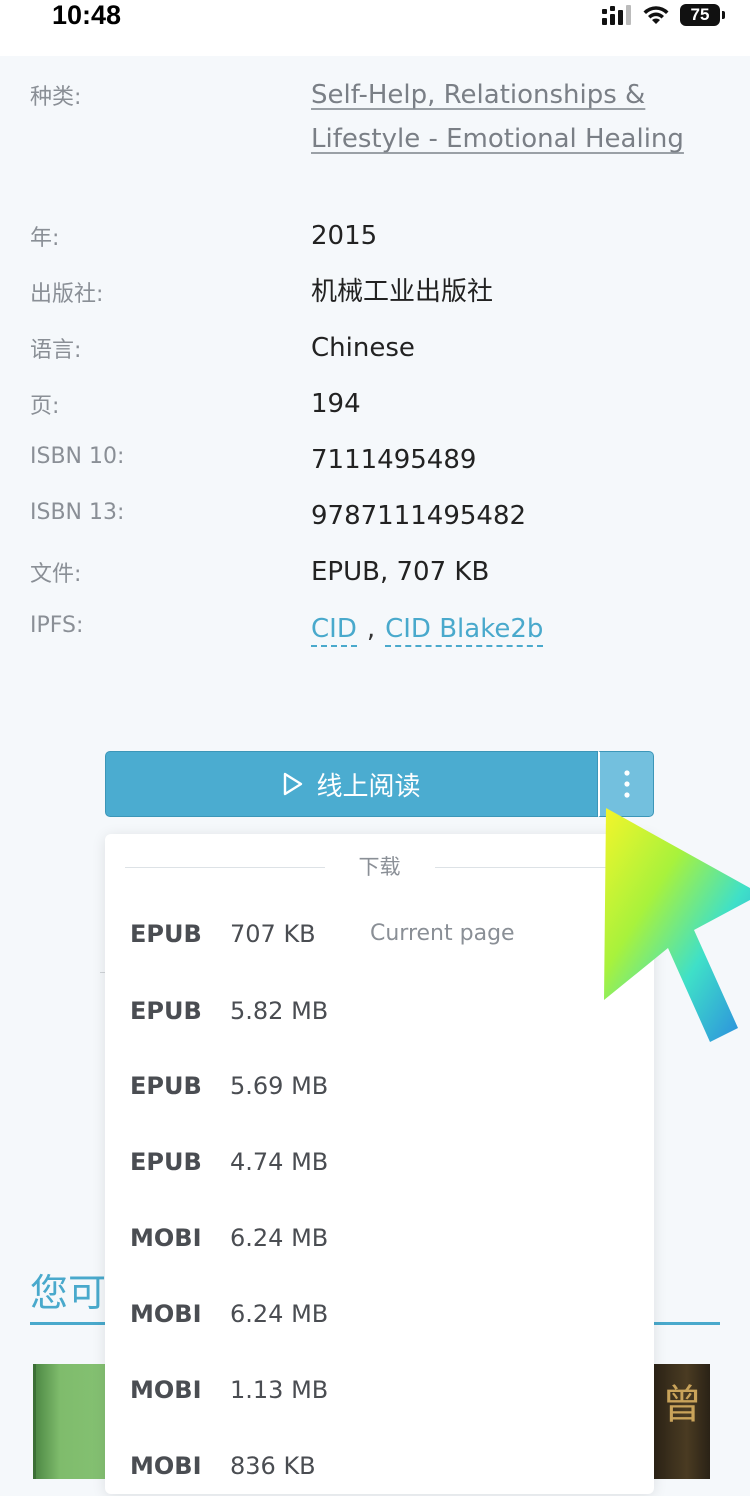 This screenshot has width=750, height=1496. Describe the element at coordinates (682, 1405) in the screenshot. I see `book-cover-glyph: 曾` at that location.